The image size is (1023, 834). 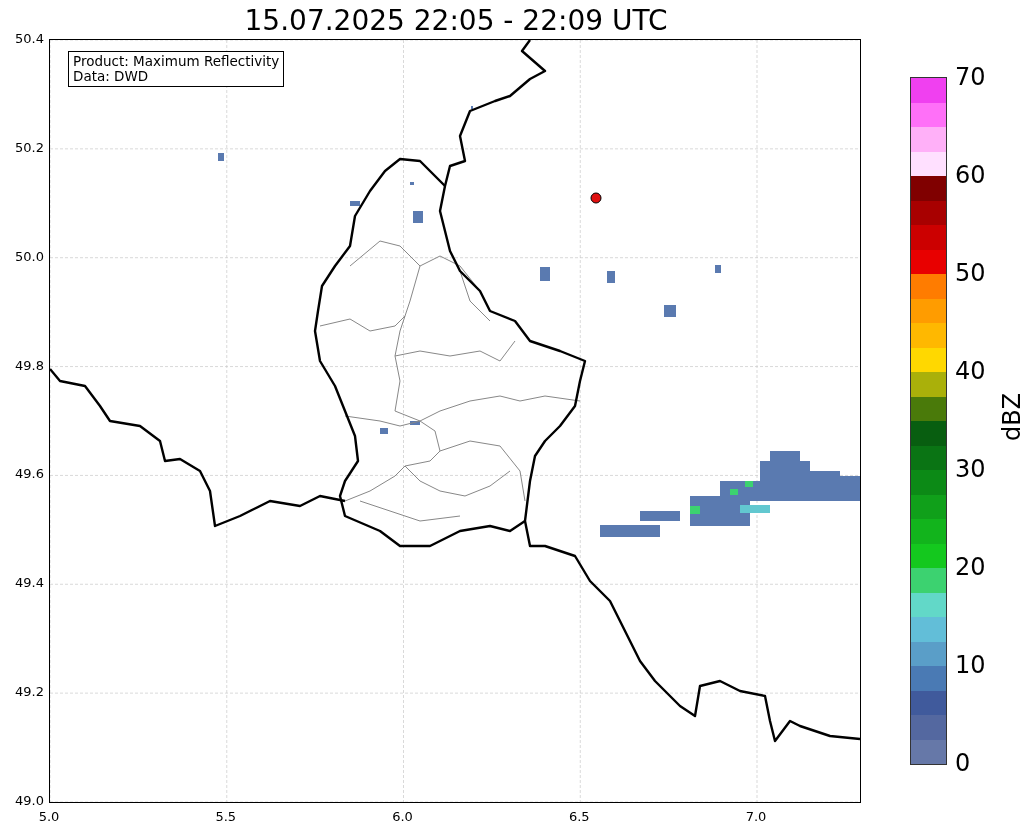 What do you see at coordinates (970, 665) in the screenshot?
I see `tick-label: 10` at bounding box center [970, 665].